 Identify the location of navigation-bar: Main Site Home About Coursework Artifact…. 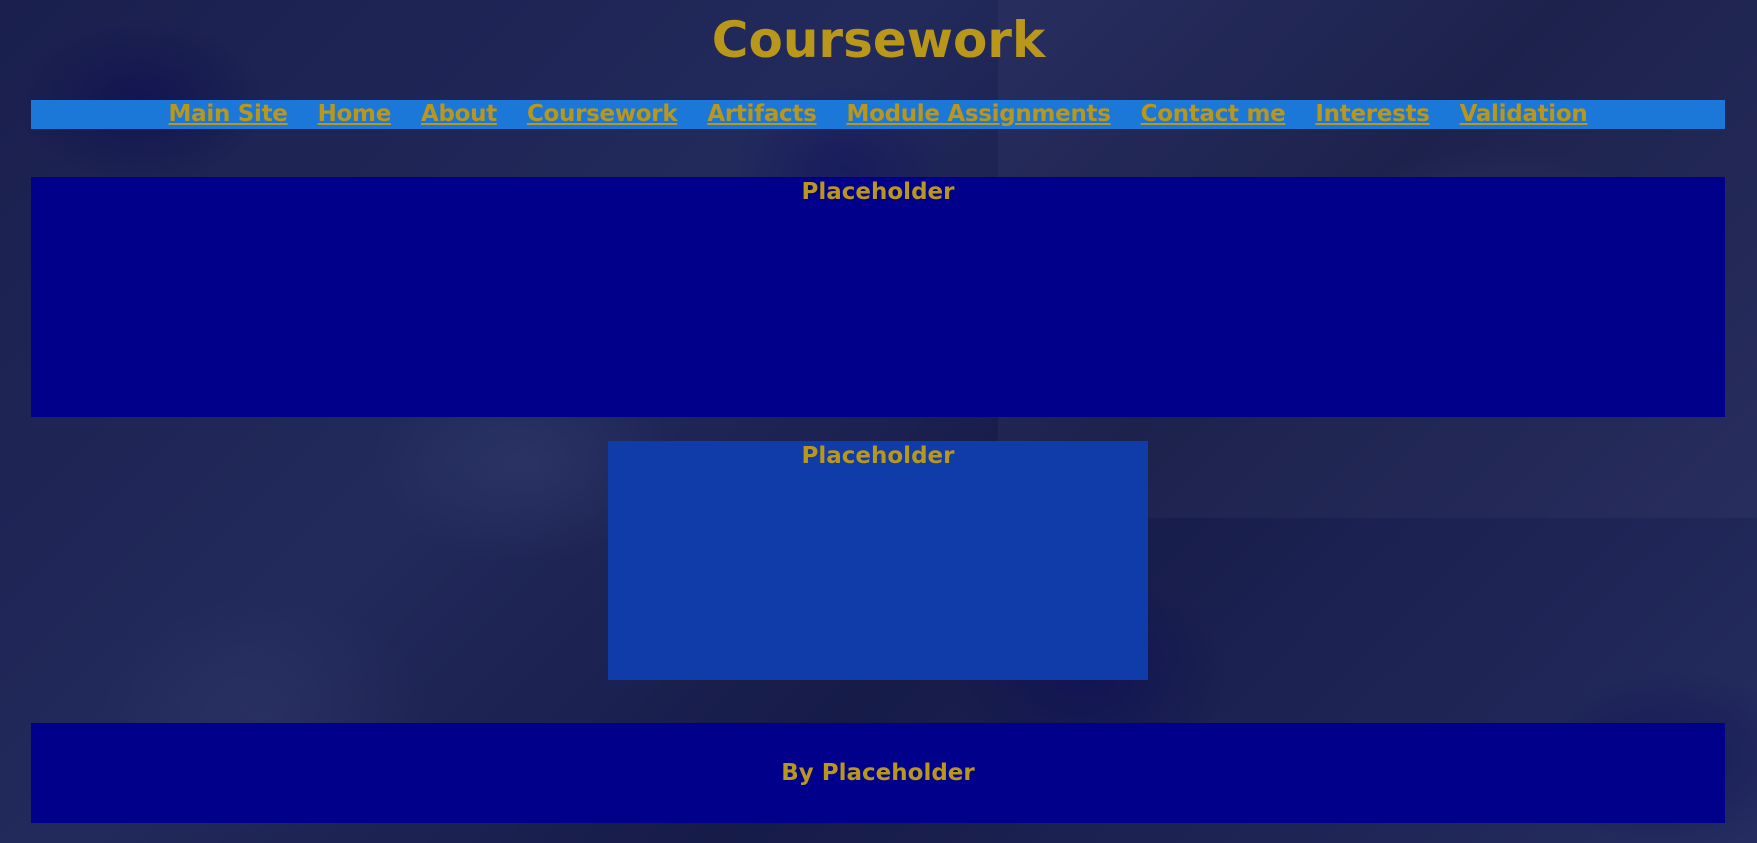
(878, 114).